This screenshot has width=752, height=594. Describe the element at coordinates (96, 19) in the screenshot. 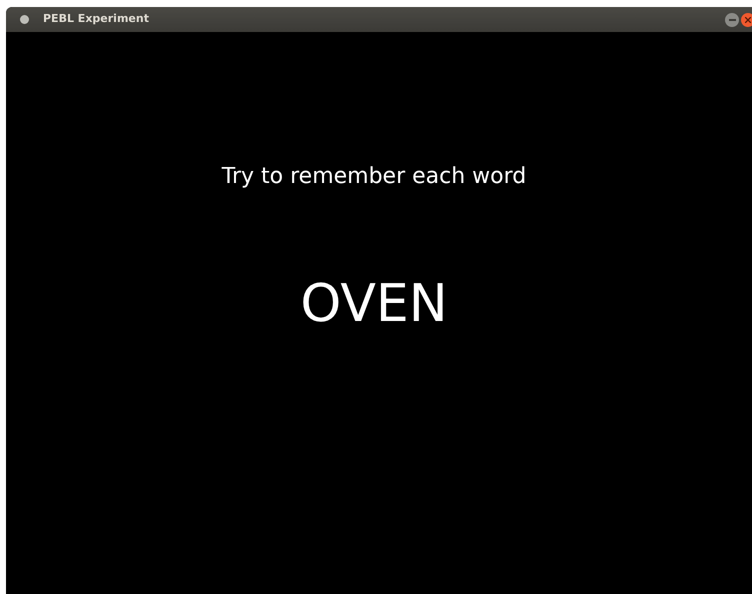

I see `window-title: PEBL Experiment` at that location.